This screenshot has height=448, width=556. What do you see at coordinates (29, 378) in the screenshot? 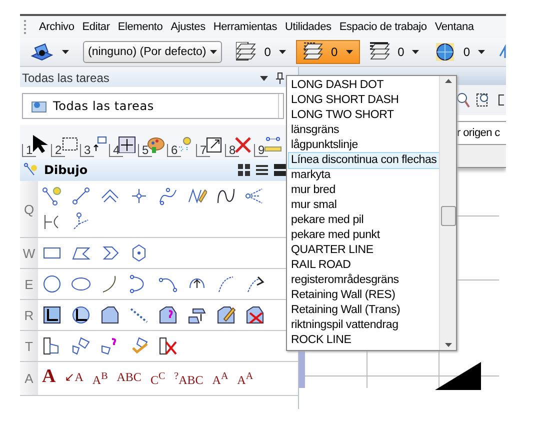
I see `section-key: A` at bounding box center [29, 378].